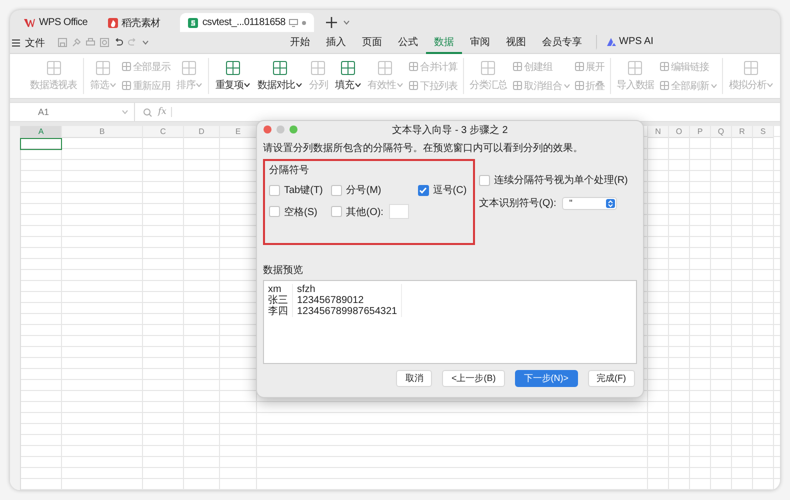 The height and width of the screenshot is (500, 790). Describe the element at coordinates (763, 132) in the screenshot. I see `column-header: S` at that location.